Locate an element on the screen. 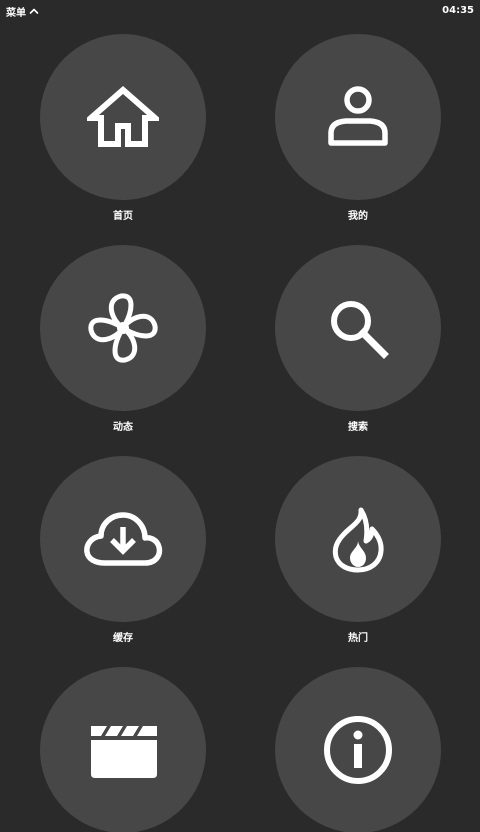 The height and width of the screenshot is (832, 480). menu-item-trending: 热门 is located at coordinates (358, 556).